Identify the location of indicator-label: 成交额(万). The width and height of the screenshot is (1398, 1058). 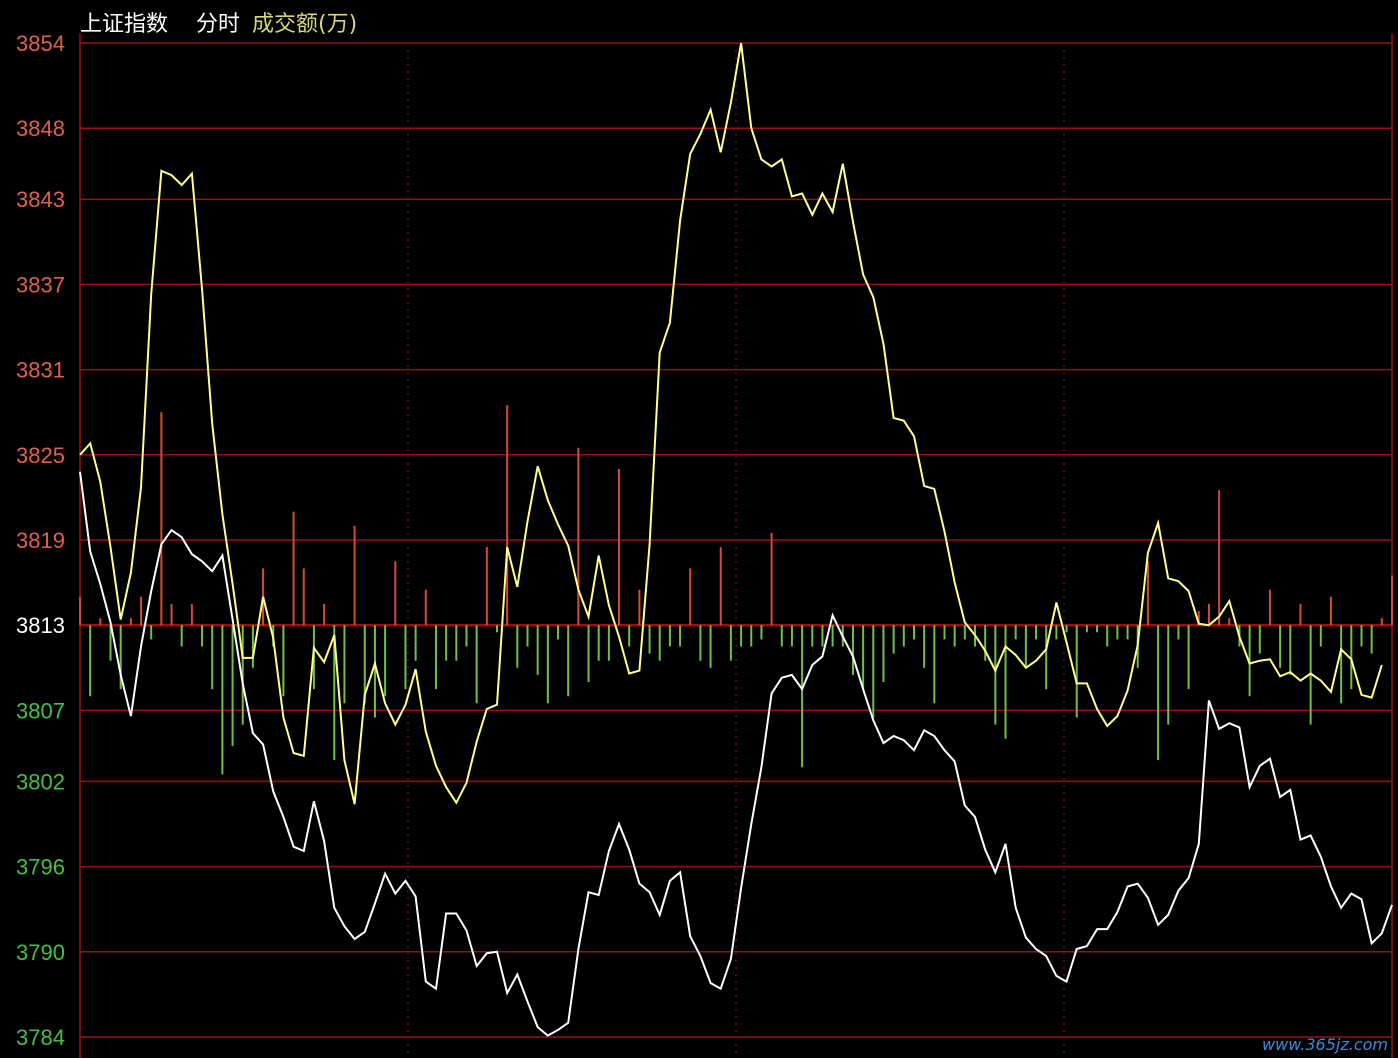
(304, 24).